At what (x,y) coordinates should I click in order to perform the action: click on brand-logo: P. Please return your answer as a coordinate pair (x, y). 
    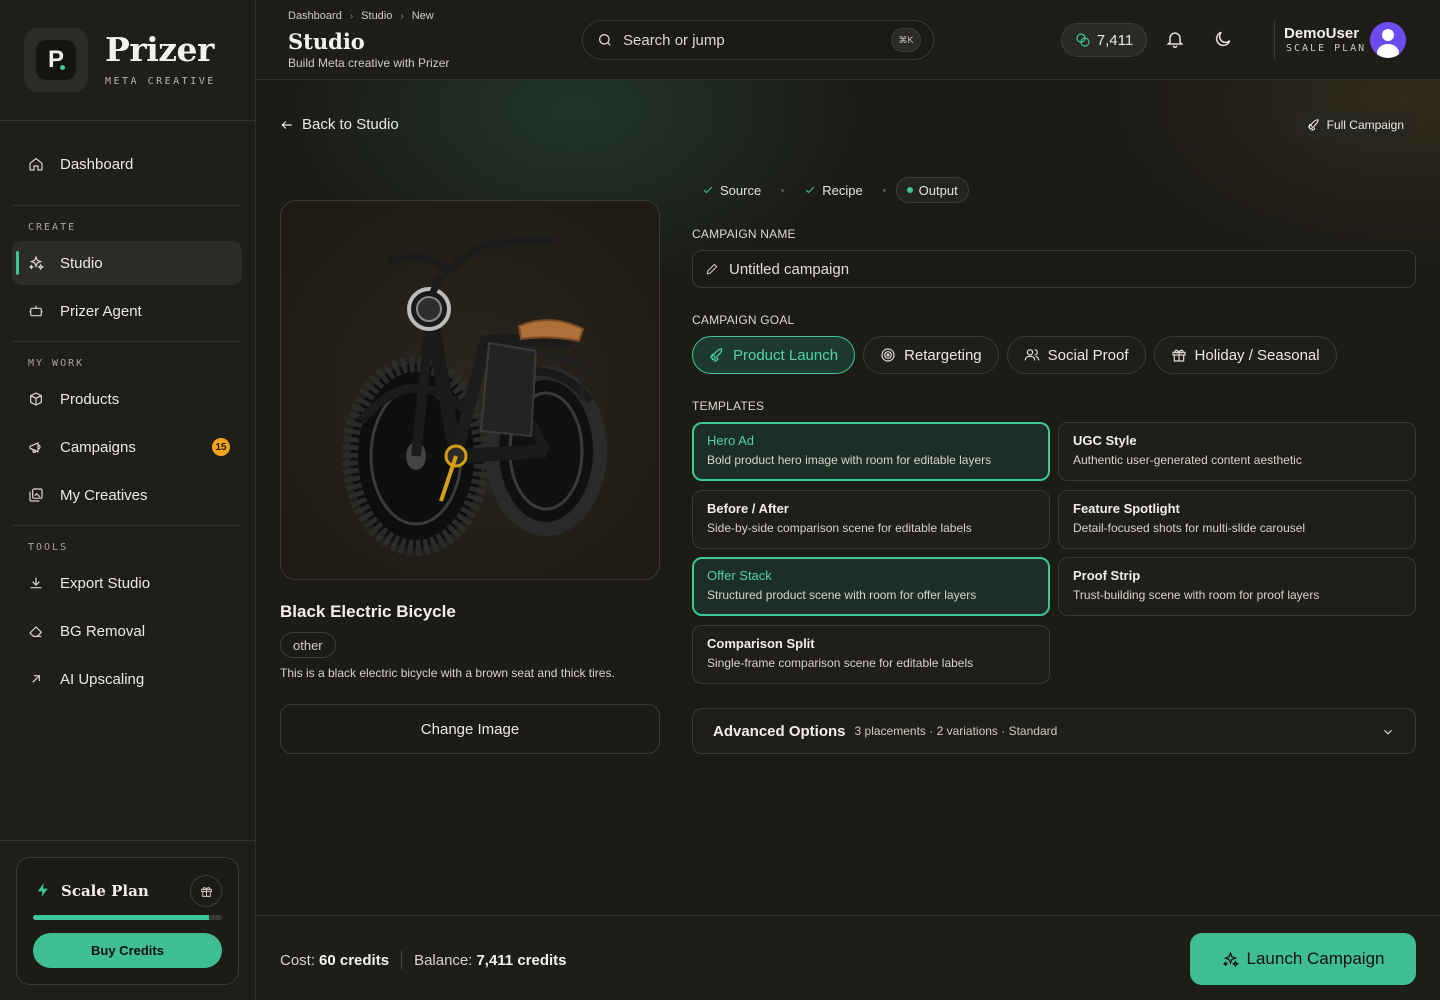
    Looking at the image, I should click on (56, 60).